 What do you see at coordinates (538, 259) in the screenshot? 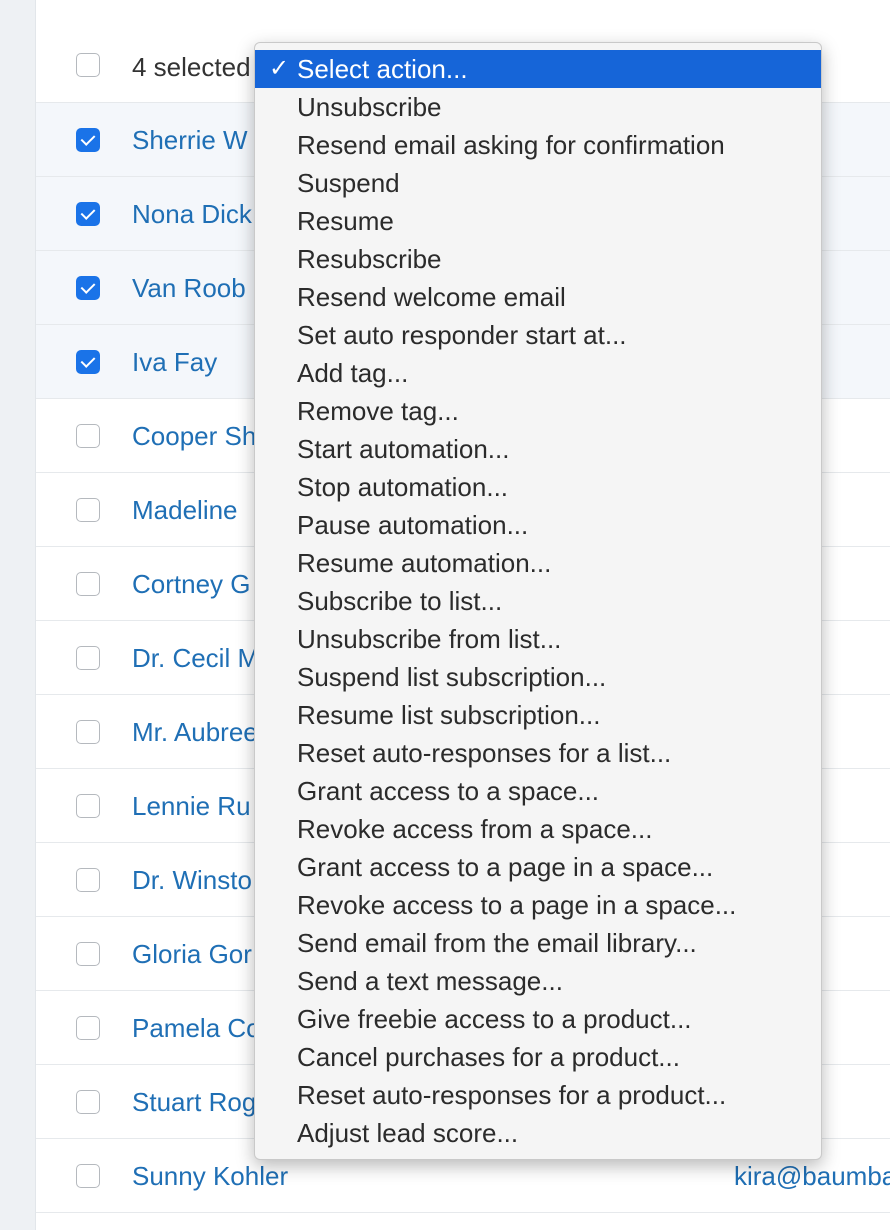
I see `action-option: Resubscribe` at bounding box center [538, 259].